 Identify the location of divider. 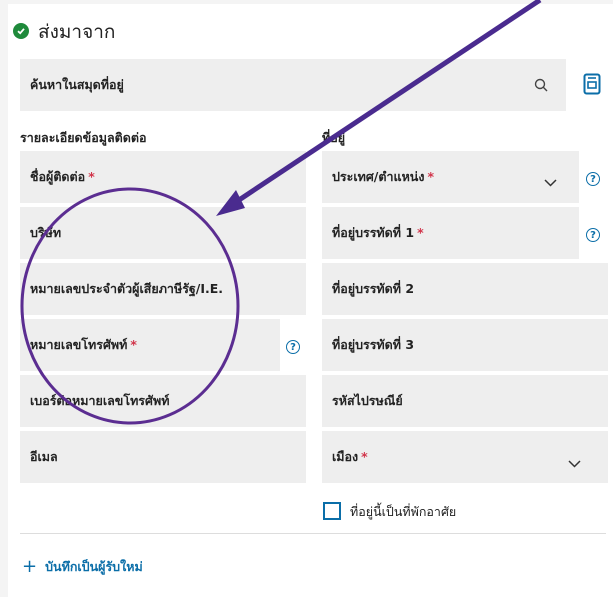
(313, 533).